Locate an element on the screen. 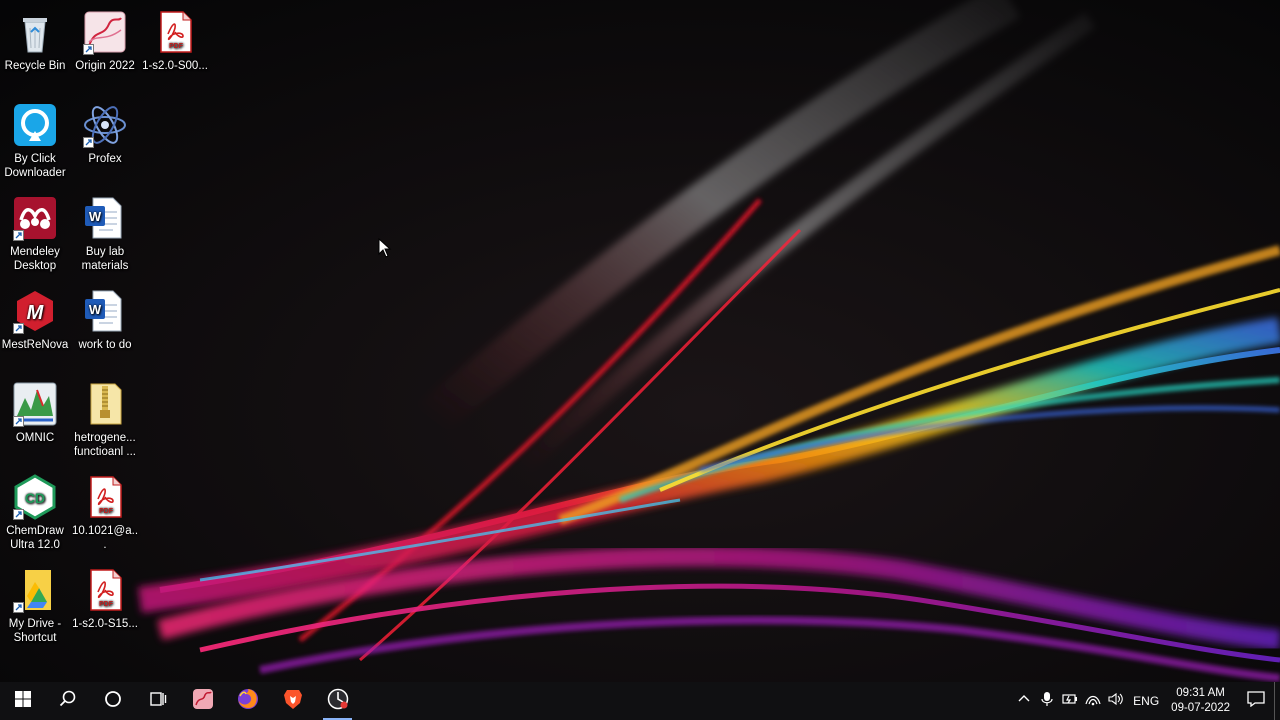 Image resolution: width=1280 pixels, height=720 pixels. chemdraw-icon: CD is located at coordinates (35, 497).